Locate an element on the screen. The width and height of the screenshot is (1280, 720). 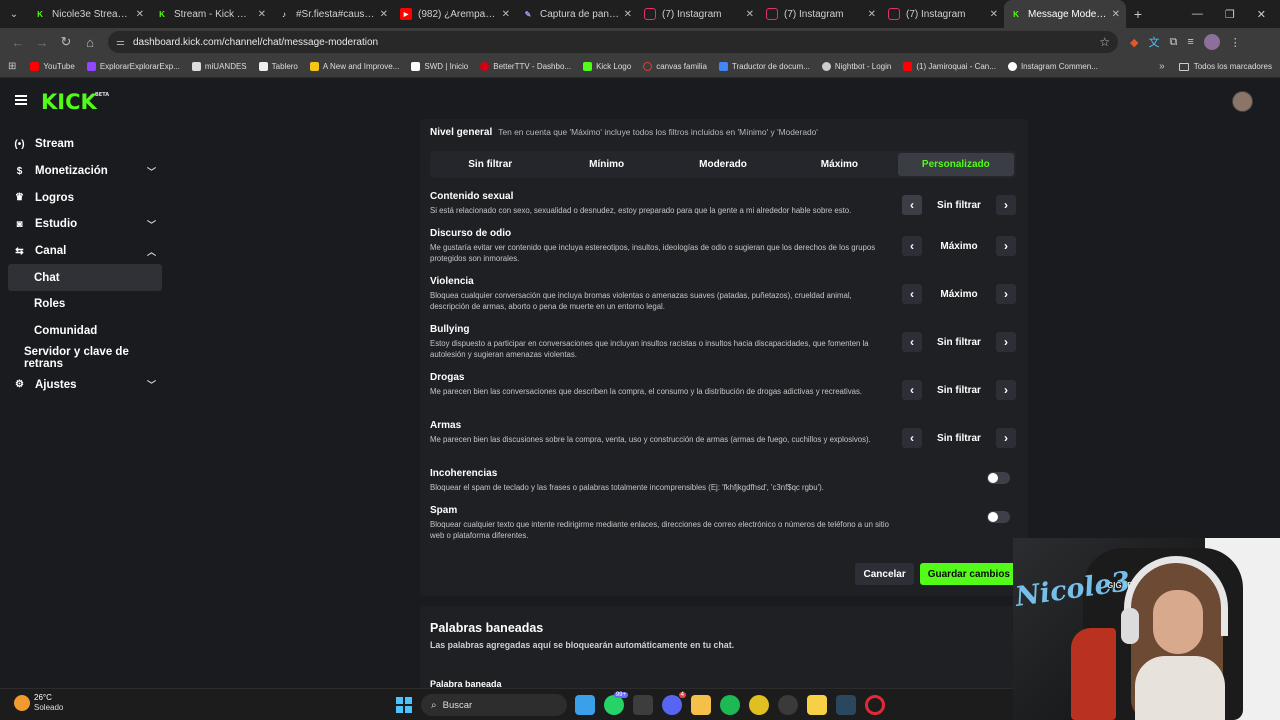
obs-icon is located at coordinates (788, 705).